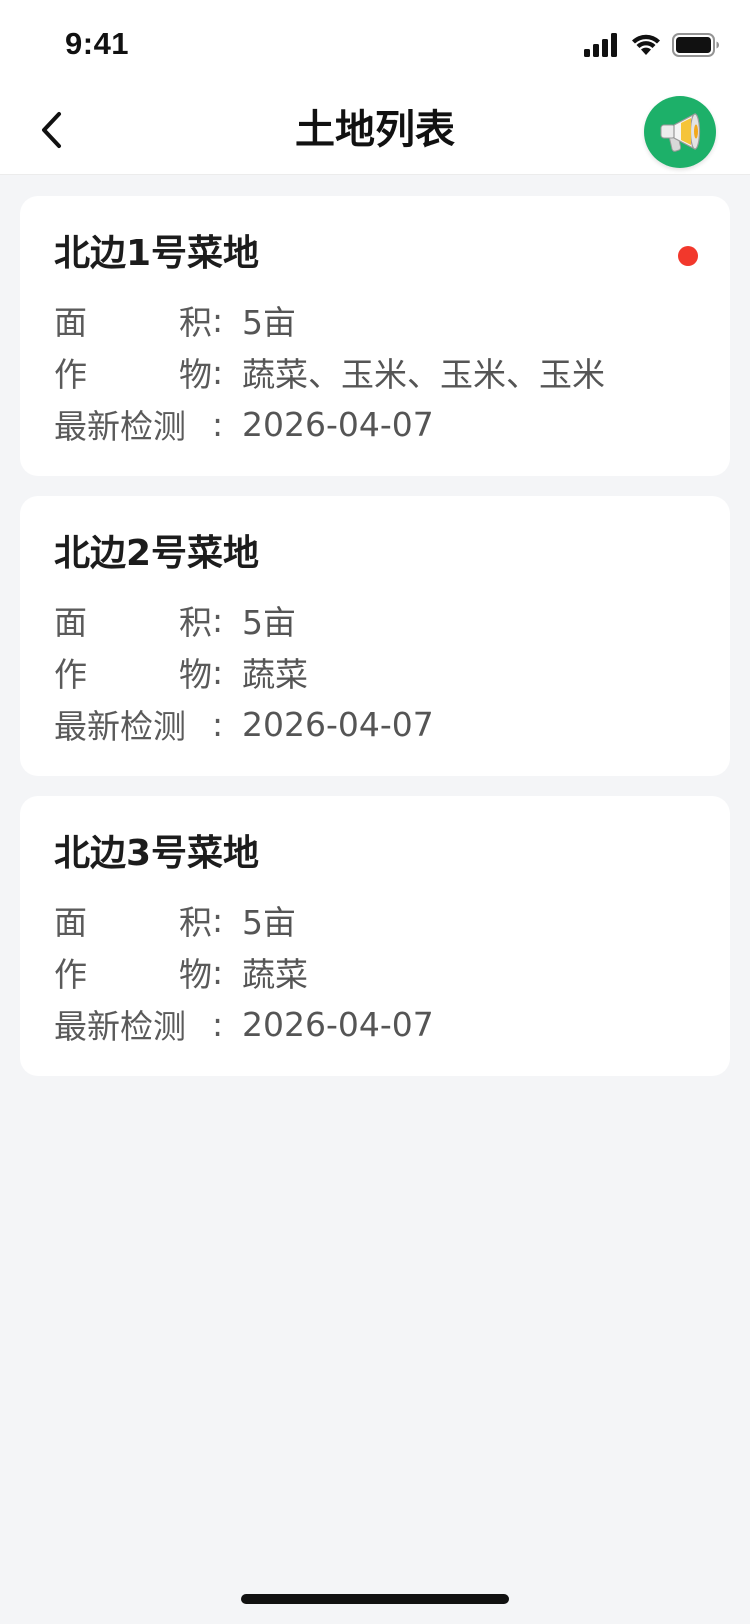 This screenshot has width=750, height=1624. What do you see at coordinates (600, 45) in the screenshot?
I see `signal-icon` at bounding box center [600, 45].